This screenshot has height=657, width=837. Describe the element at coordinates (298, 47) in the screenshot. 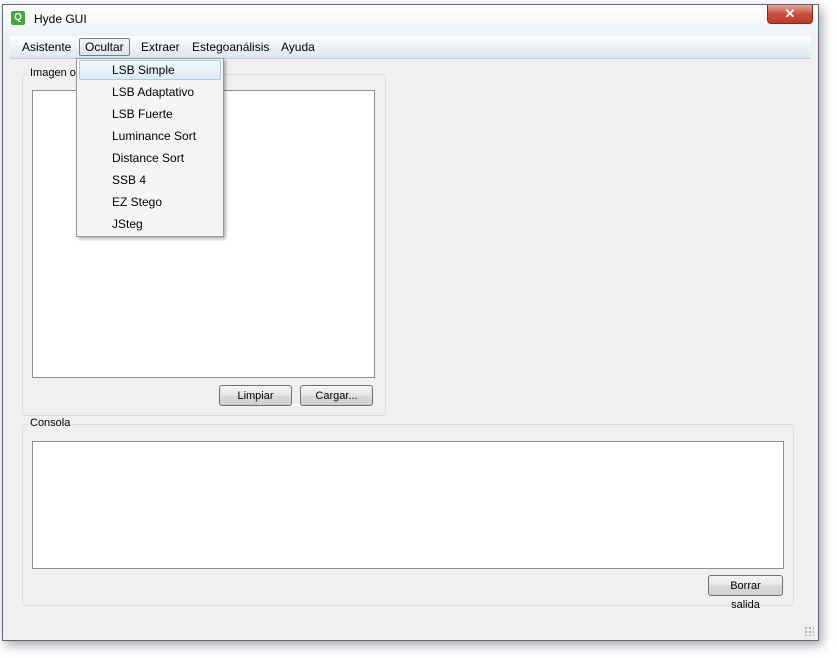

I see `menu-ayuda: Ayuda` at that location.